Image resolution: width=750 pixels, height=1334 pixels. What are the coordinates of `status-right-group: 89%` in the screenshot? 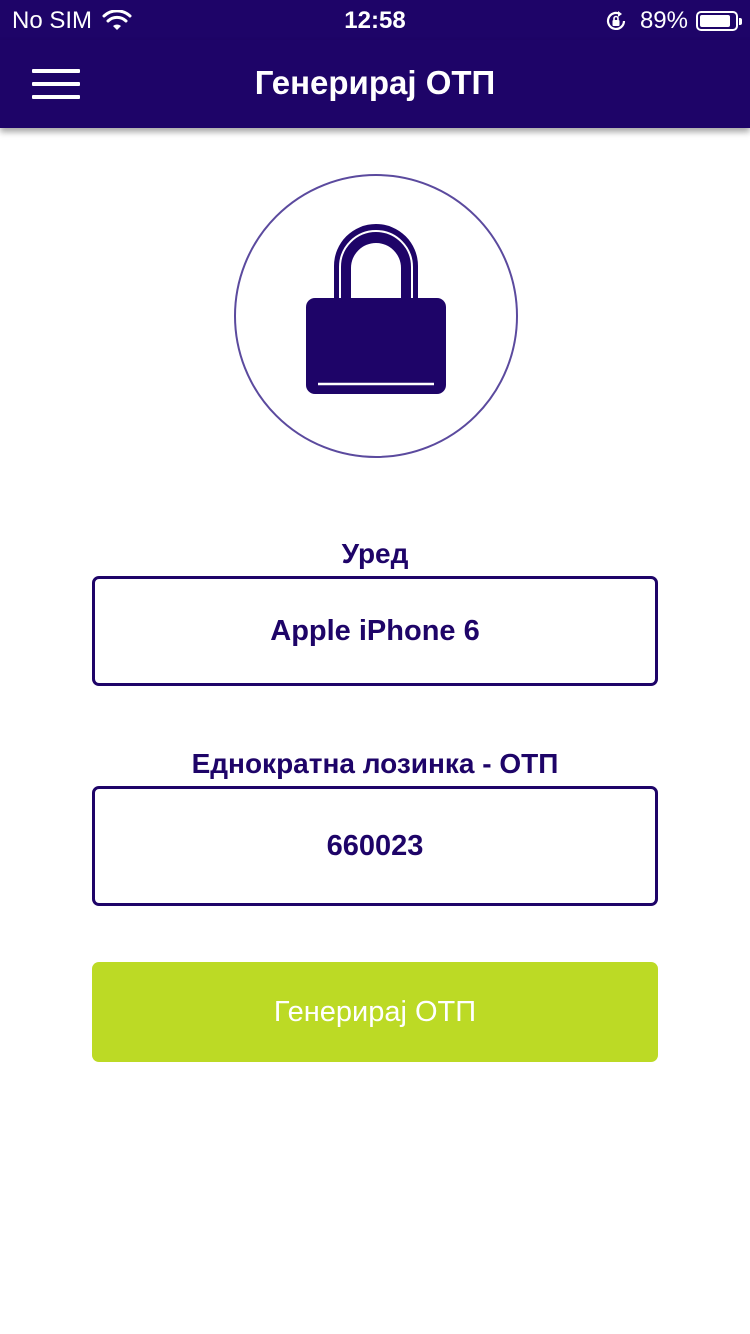 It's located at (673, 21).